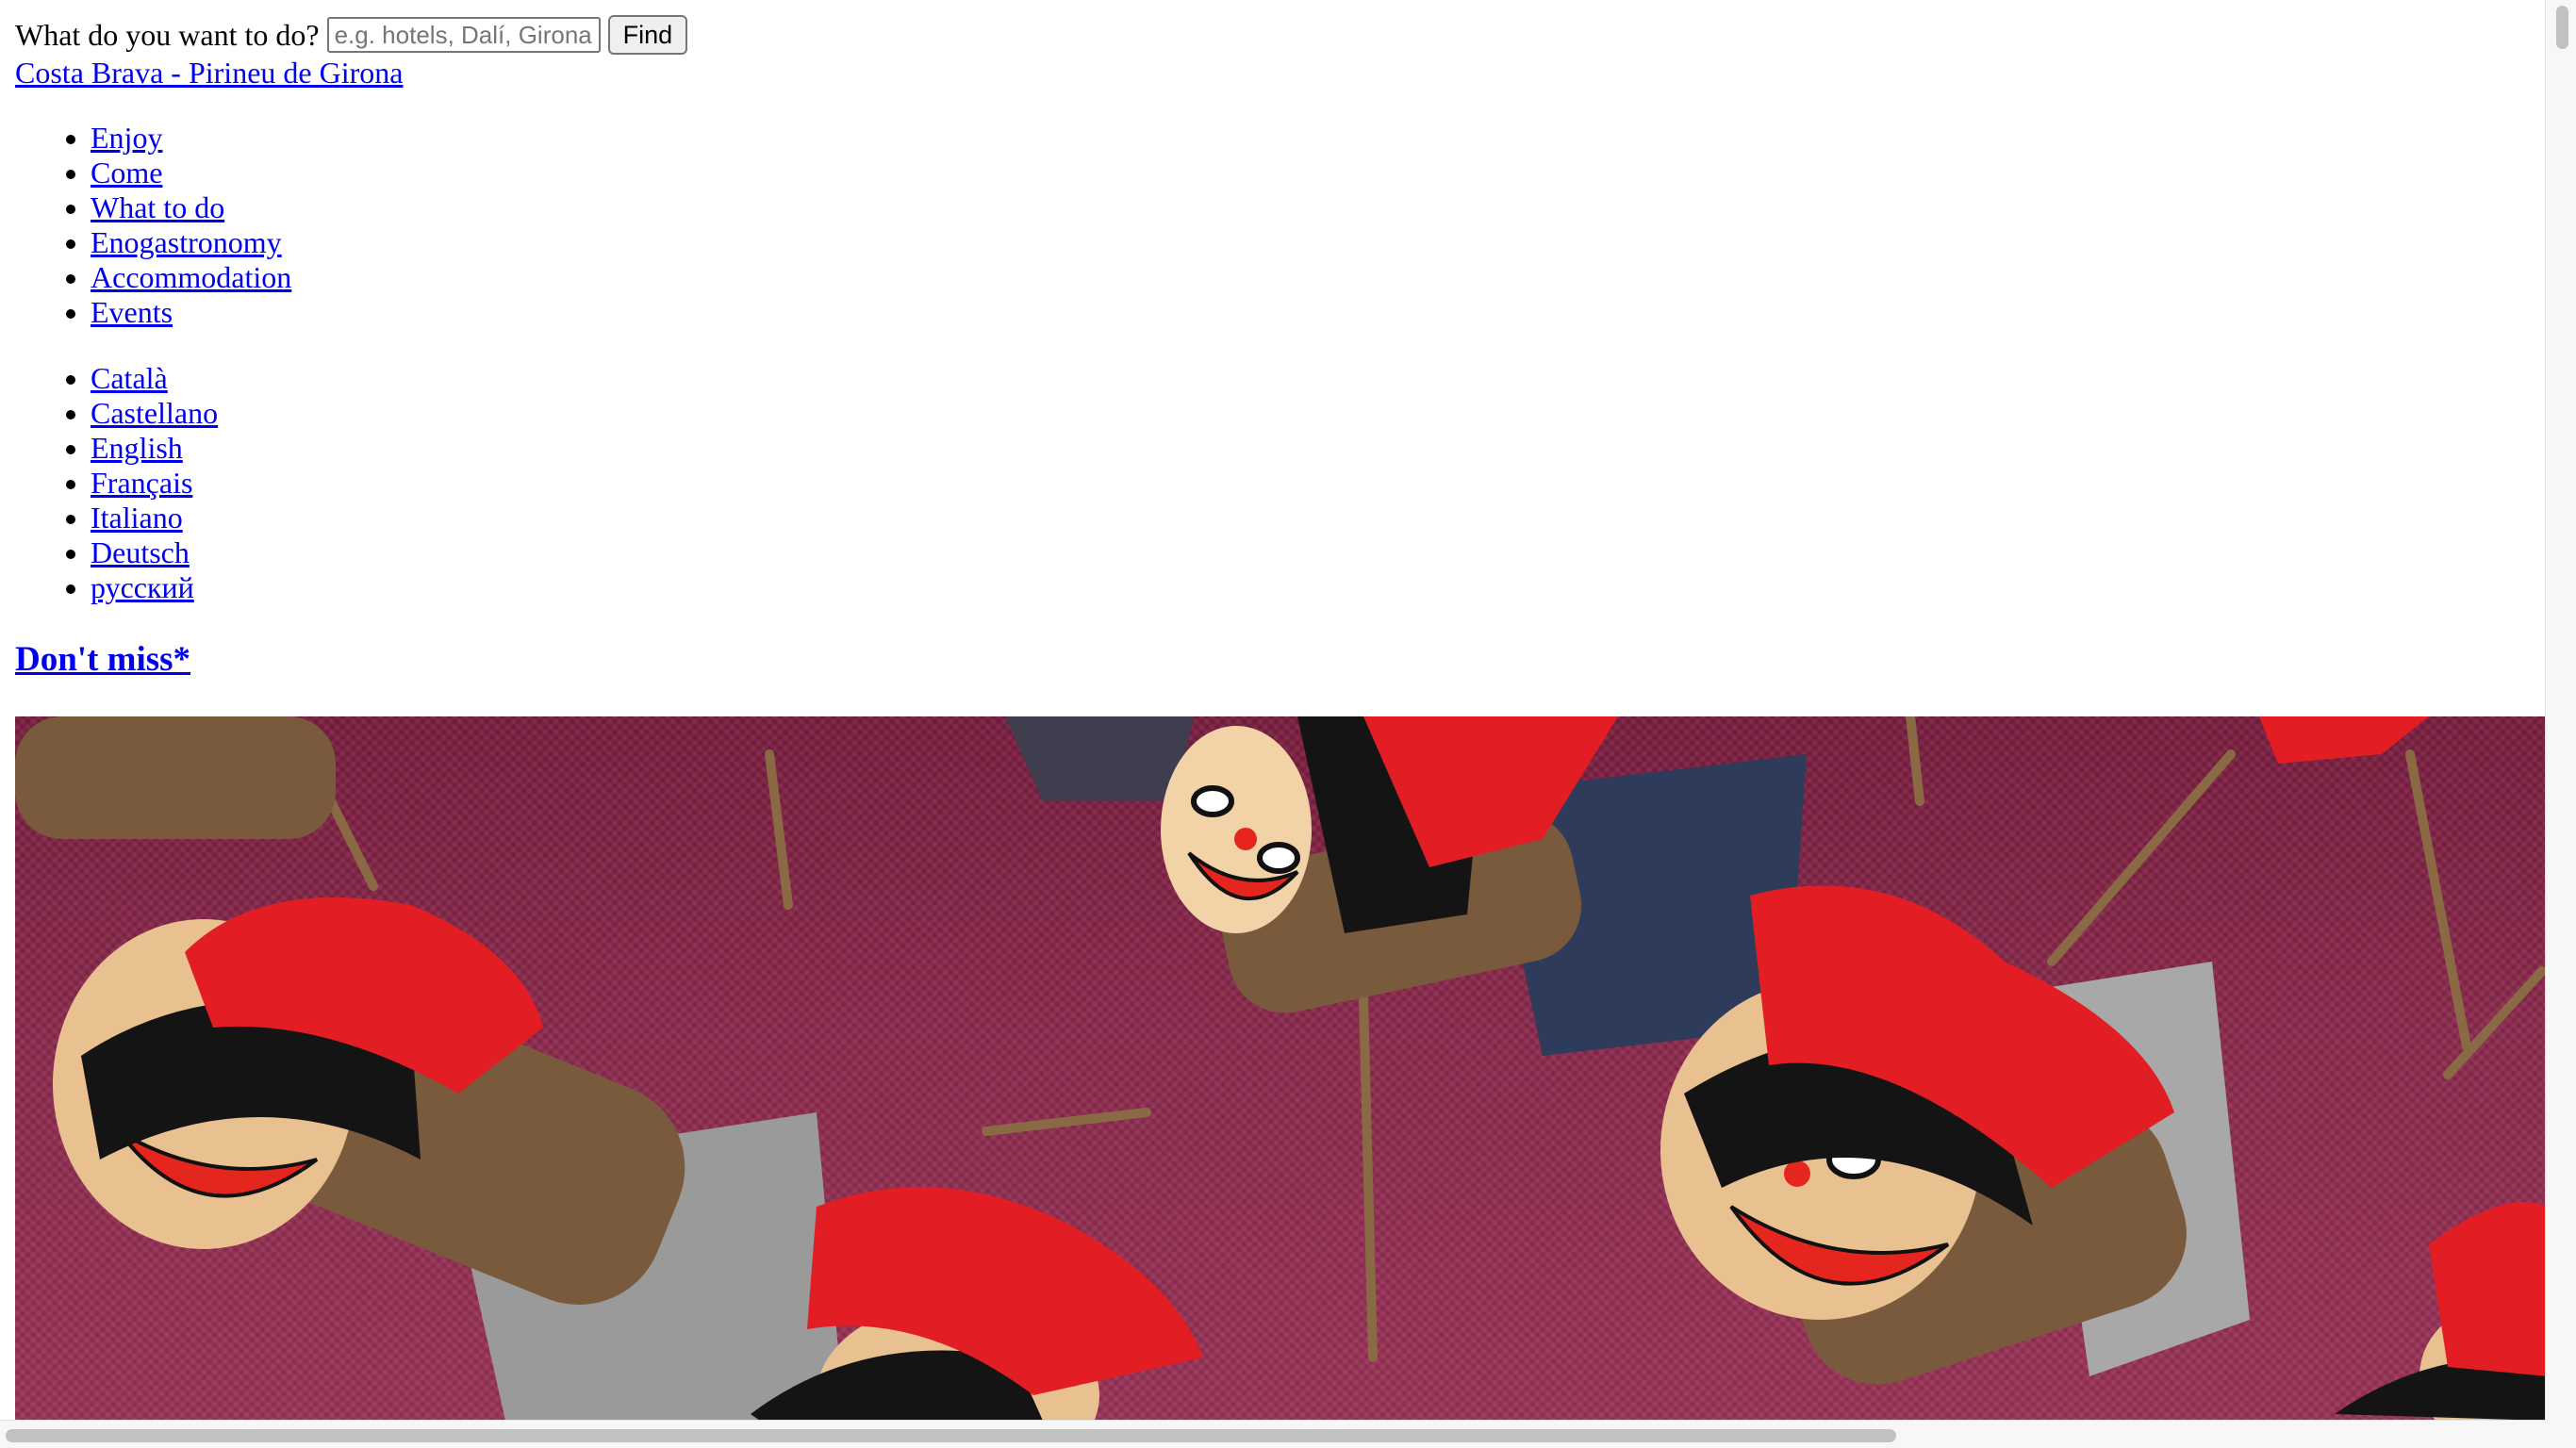 This screenshot has height=1448, width=2576. What do you see at coordinates (167, 34) in the screenshot?
I see `search-label: What do you want to do?` at bounding box center [167, 34].